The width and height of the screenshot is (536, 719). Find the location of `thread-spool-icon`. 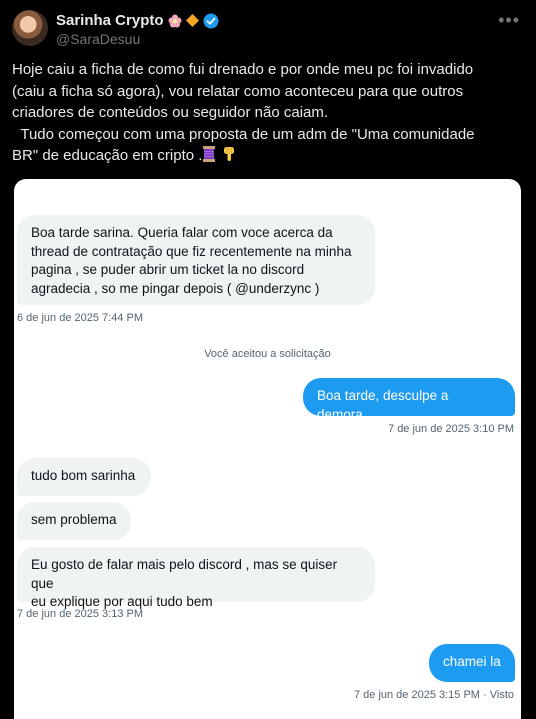

thread-spool-icon is located at coordinates (209, 154).